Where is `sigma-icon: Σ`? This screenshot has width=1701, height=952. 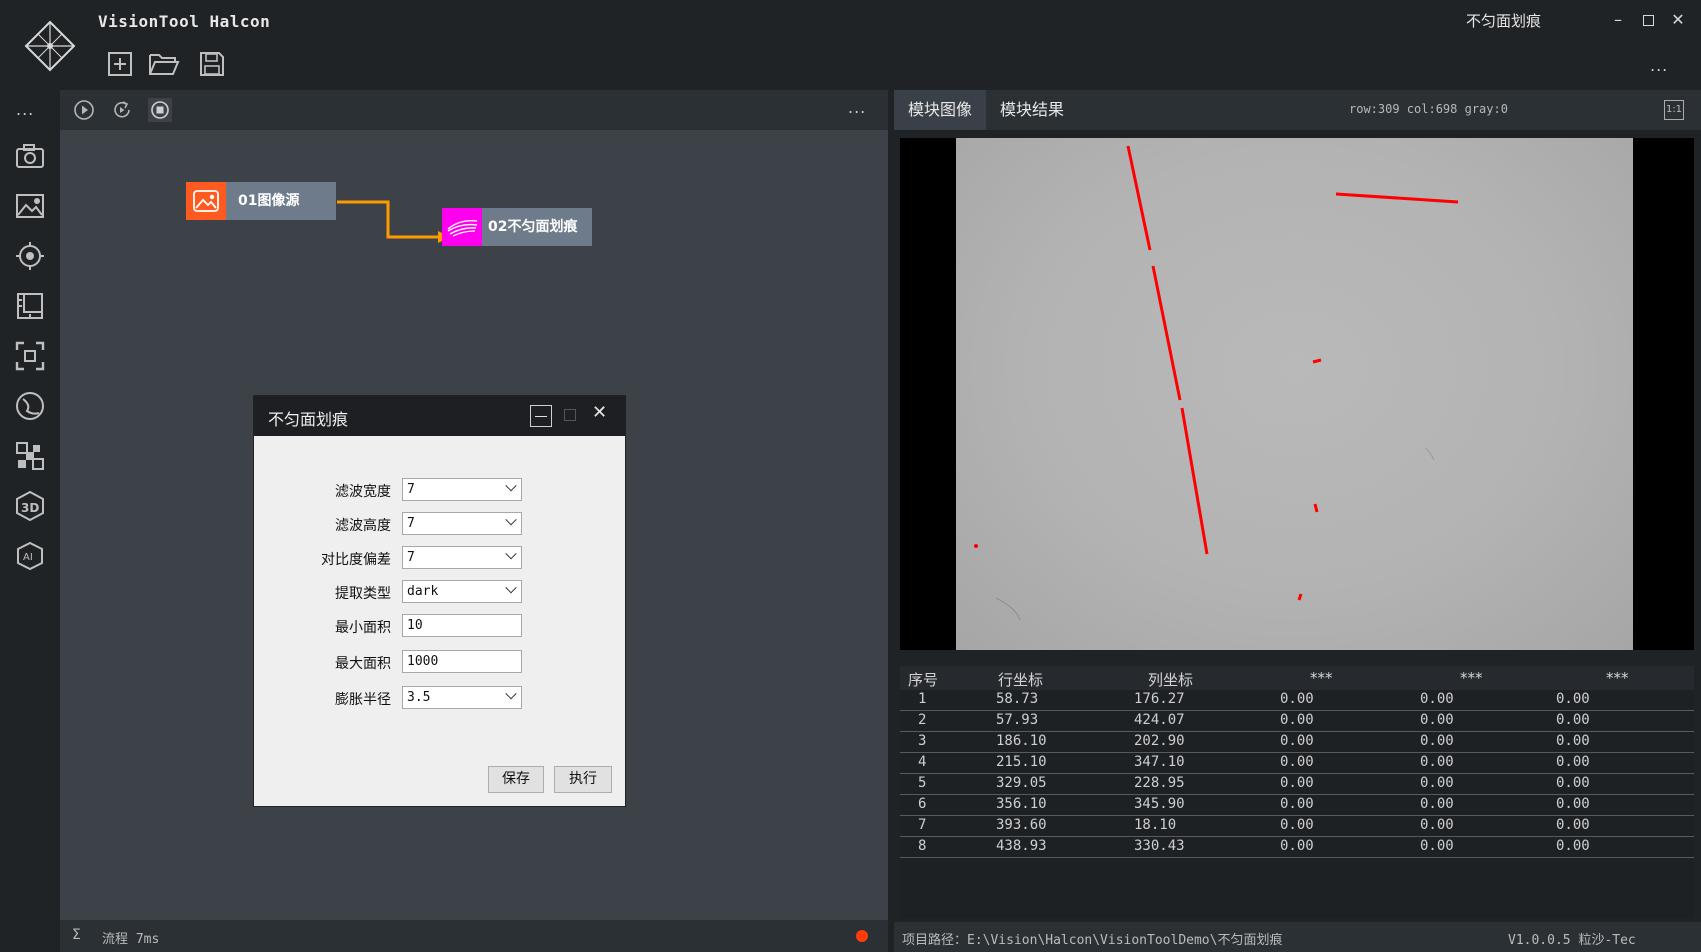 sigma-icon: Σ is located at coordinates (76, 935).